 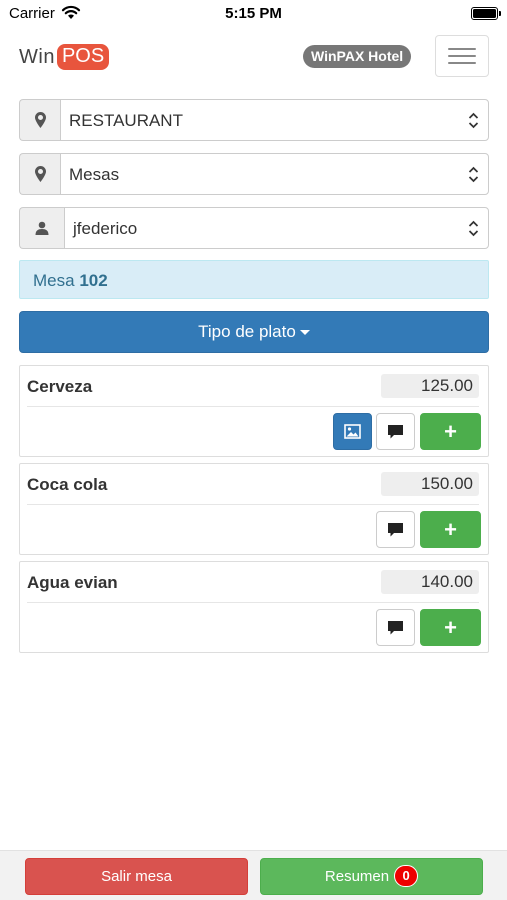 What do you see at coordinates (486, 13) in the screenshot?
I see `battery-icon` at bounding box center [486, 13].